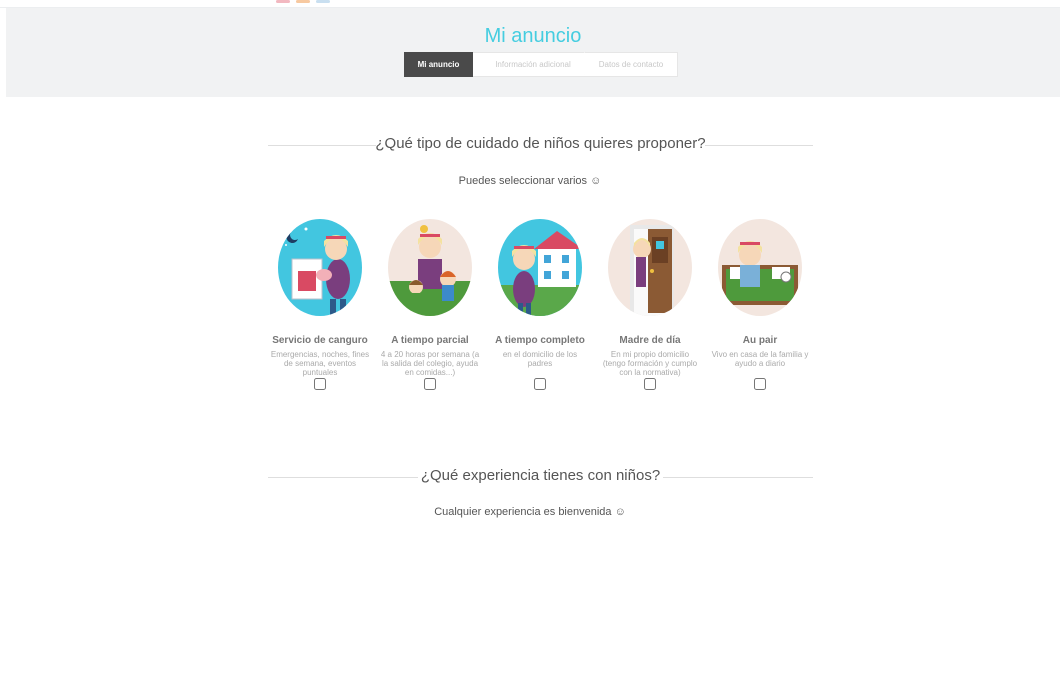 Image resolution: width=1060 pixels, height=684 pixels. Describe the element at coordinates (650, 384) in the screenshot. I see `madre-de-dia-checkbox` at that location.